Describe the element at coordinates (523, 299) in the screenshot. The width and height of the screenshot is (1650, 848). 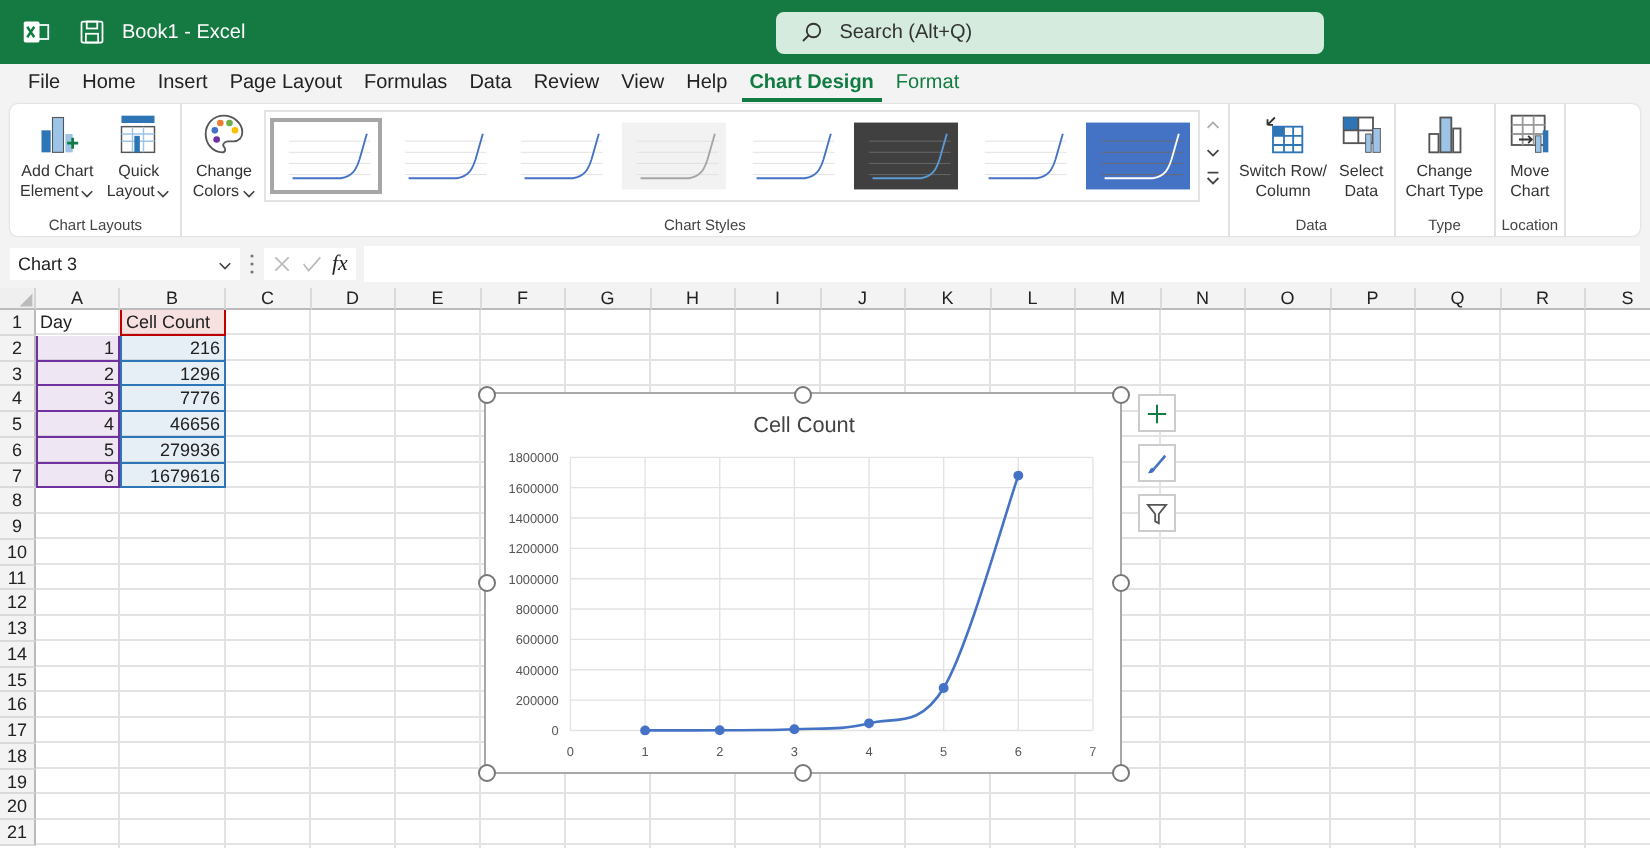
I see `column-header: F` at that location.